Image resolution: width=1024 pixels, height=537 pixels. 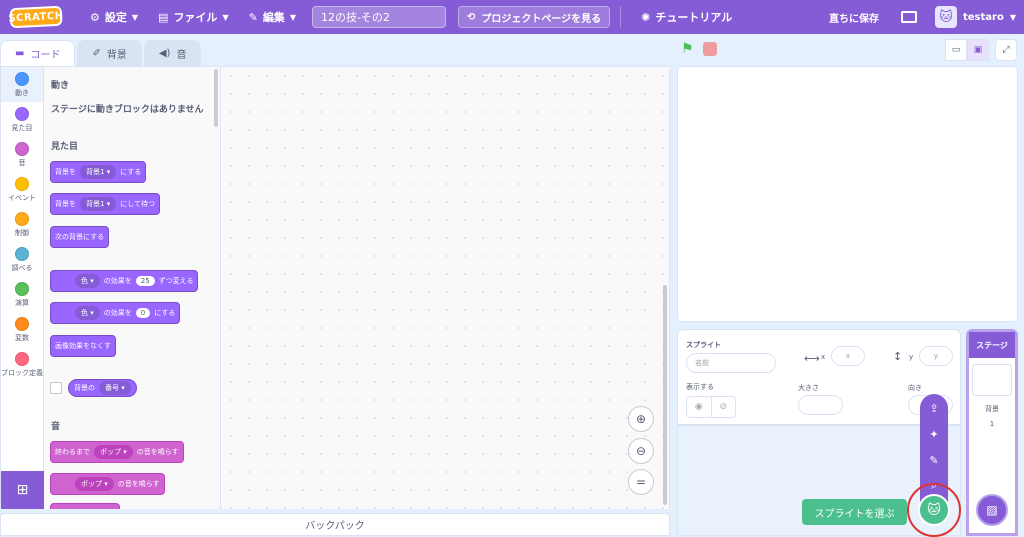 I want to click on surprise-icon: ✦, so click(x=934, y=434).